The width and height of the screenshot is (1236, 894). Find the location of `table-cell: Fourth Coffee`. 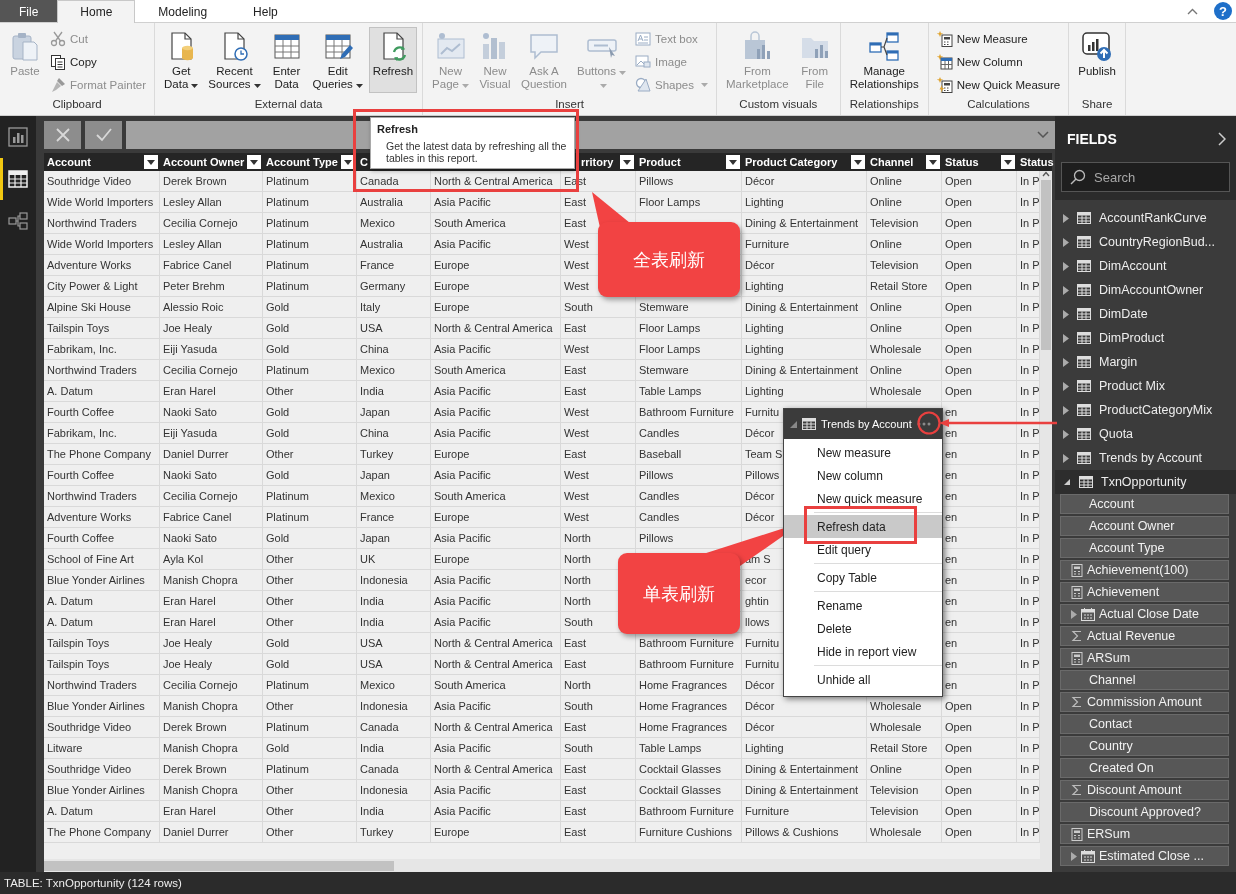

table-cell: Fourth Coffee is located at coordinates (81, 475).